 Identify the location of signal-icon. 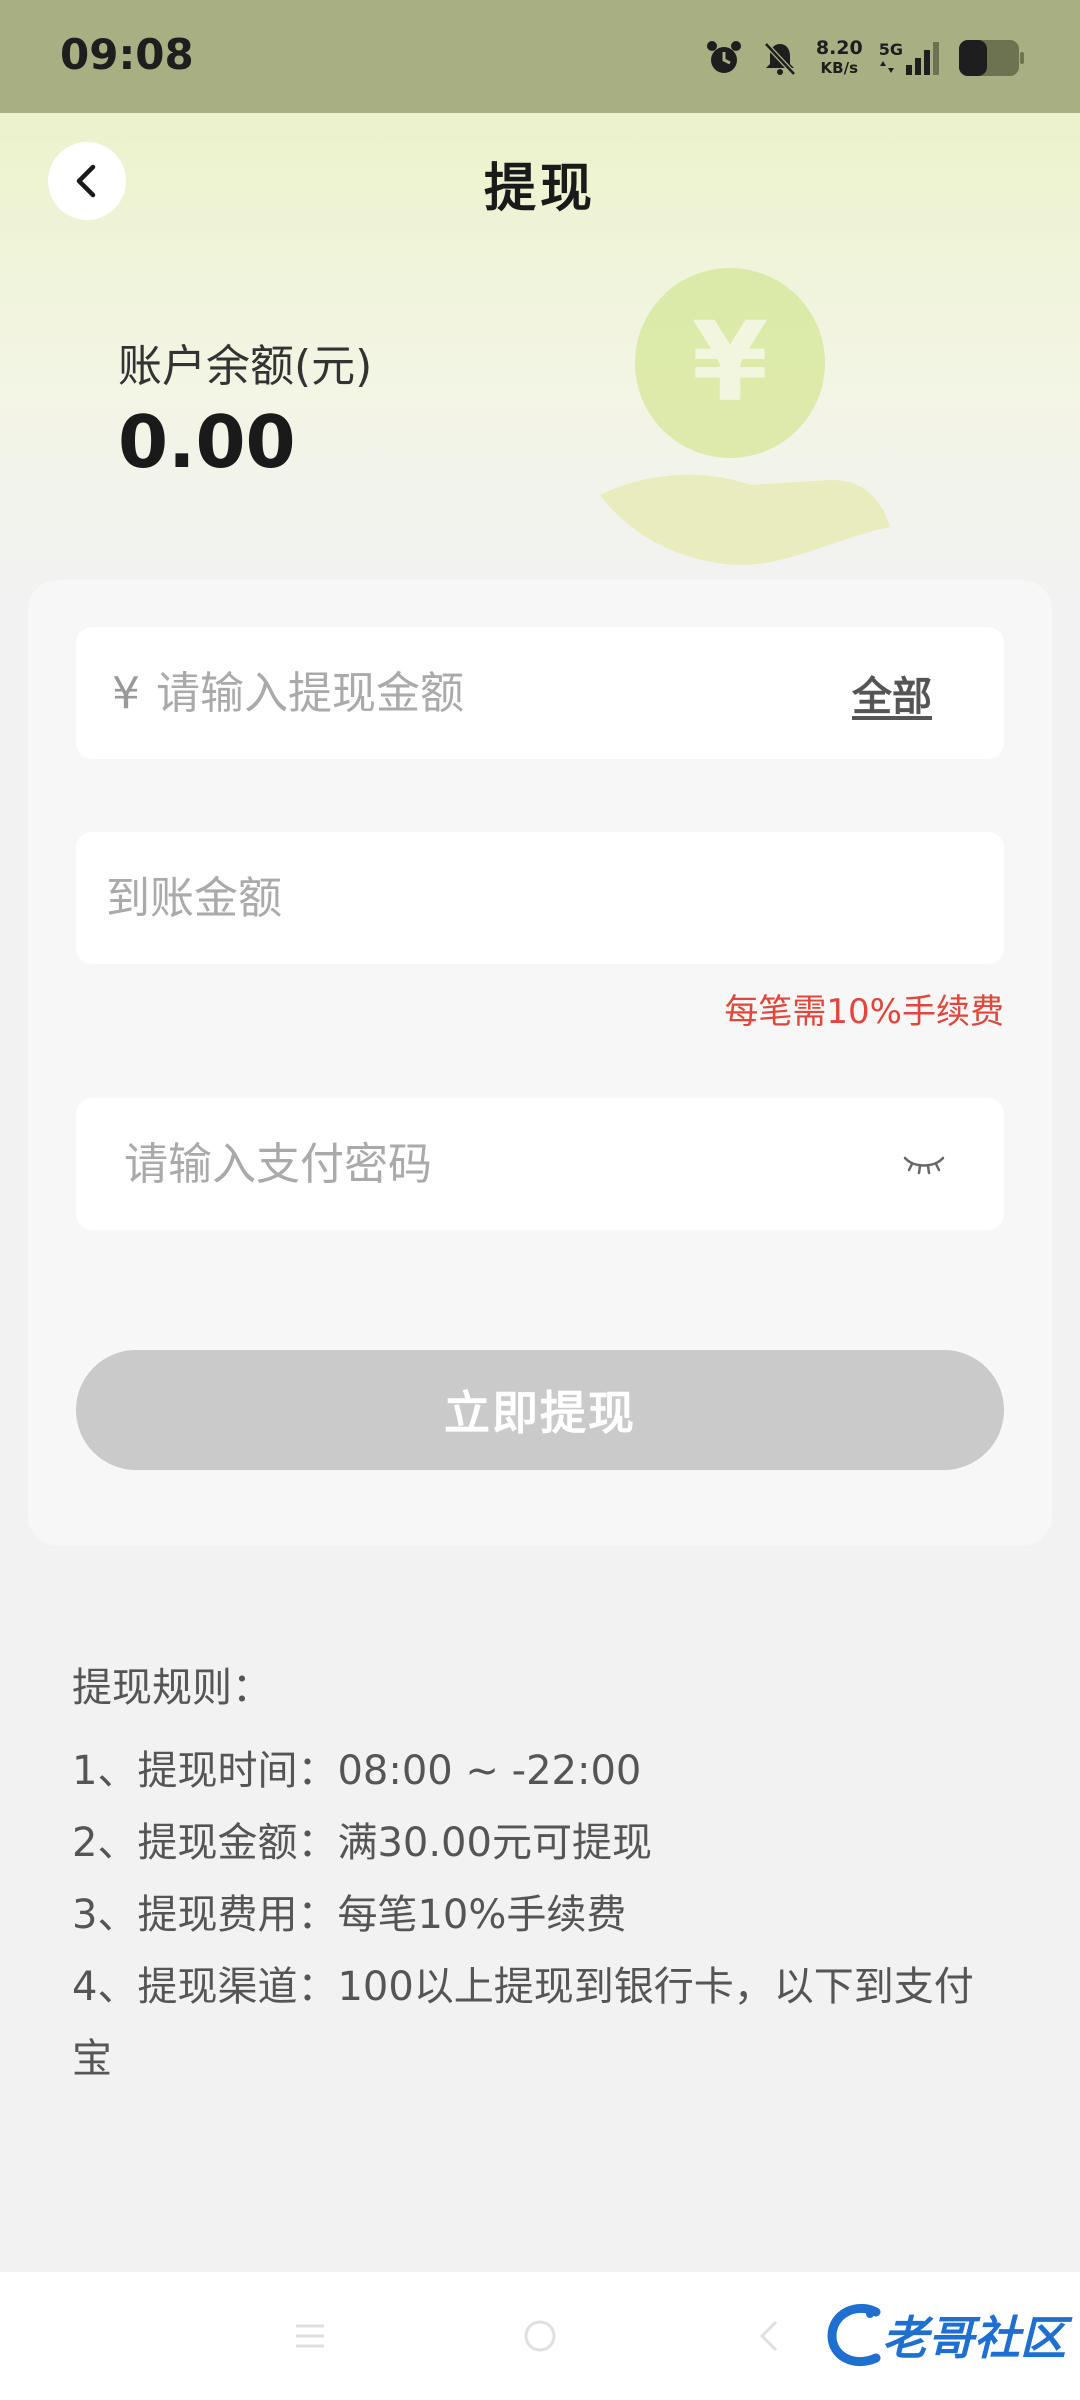
(922, 58).